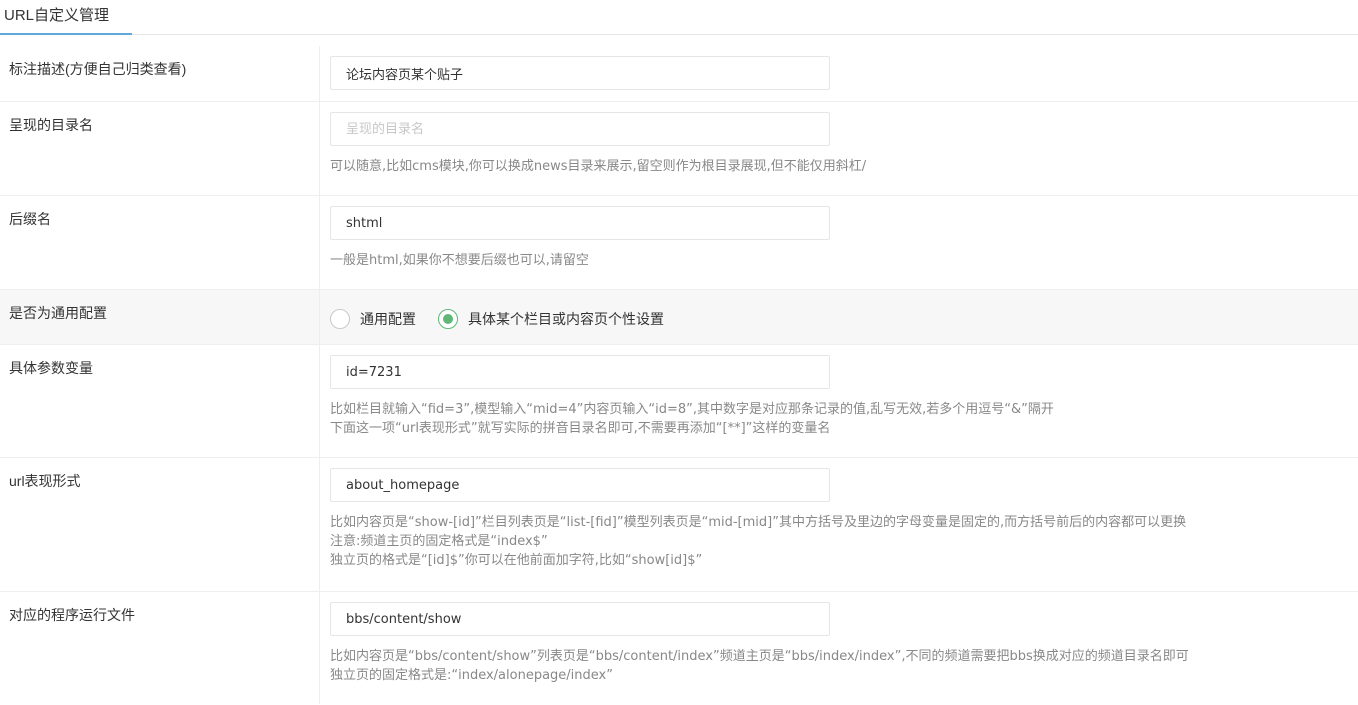 The height and width of the screenshot is (705, 1358). What do you see at coordinates (580, 619) in the screenshot?
I see `program-input` at bounding box center [580, 619].